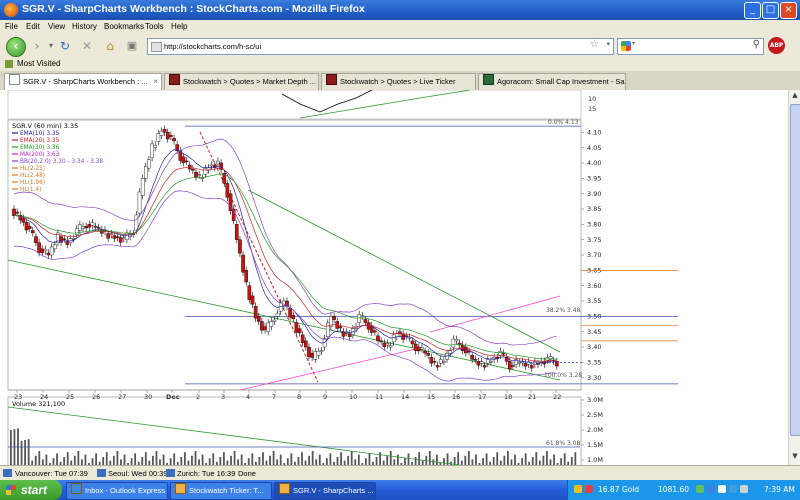  Describe the element at coordinates (11, 10) in the screenshot. I see `firefox-icon` at that location.